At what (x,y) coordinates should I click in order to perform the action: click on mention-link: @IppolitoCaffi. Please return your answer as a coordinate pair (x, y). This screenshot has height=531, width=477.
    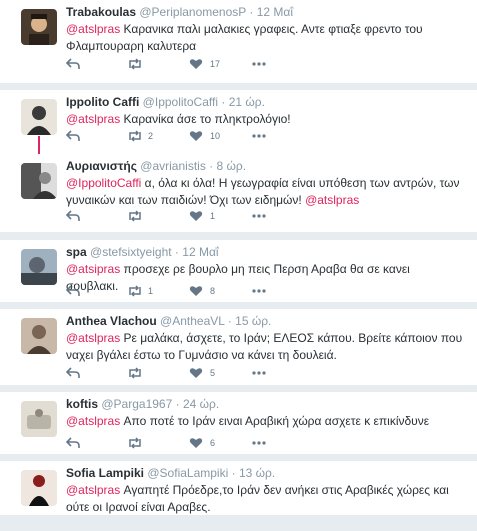
    Looking at the image, I should click on (103, 183).